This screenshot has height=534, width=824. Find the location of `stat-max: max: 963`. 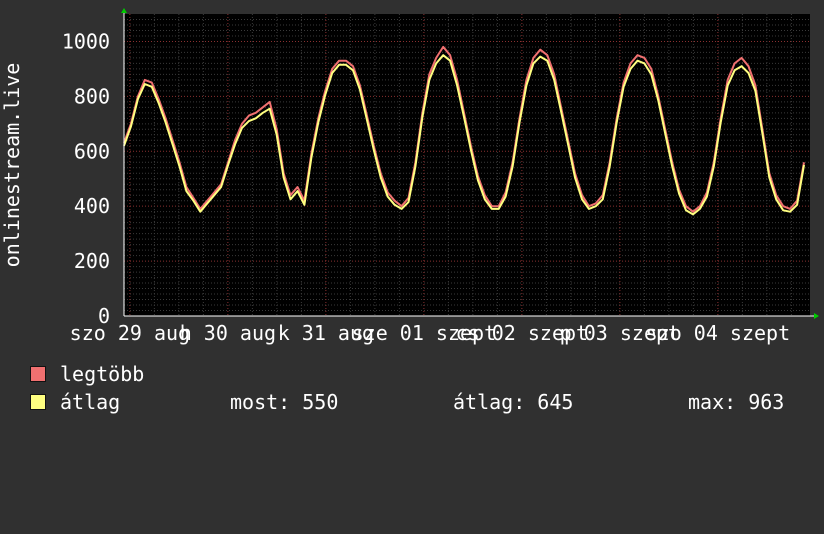

stat-max: max: 963 is located at coordinates (736, 402).